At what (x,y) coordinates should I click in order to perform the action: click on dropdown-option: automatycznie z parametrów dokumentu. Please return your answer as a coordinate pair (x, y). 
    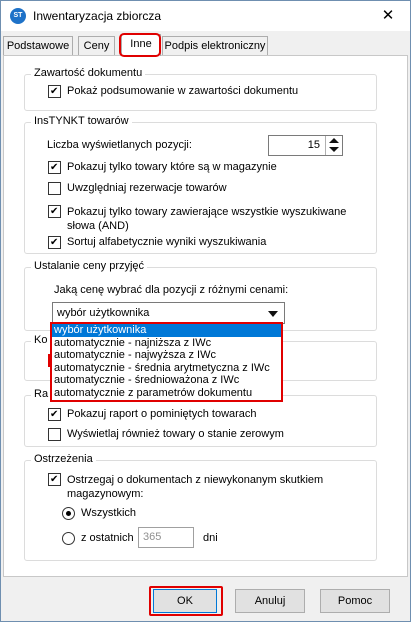
    Looking at the image, I should click on (166, 393).